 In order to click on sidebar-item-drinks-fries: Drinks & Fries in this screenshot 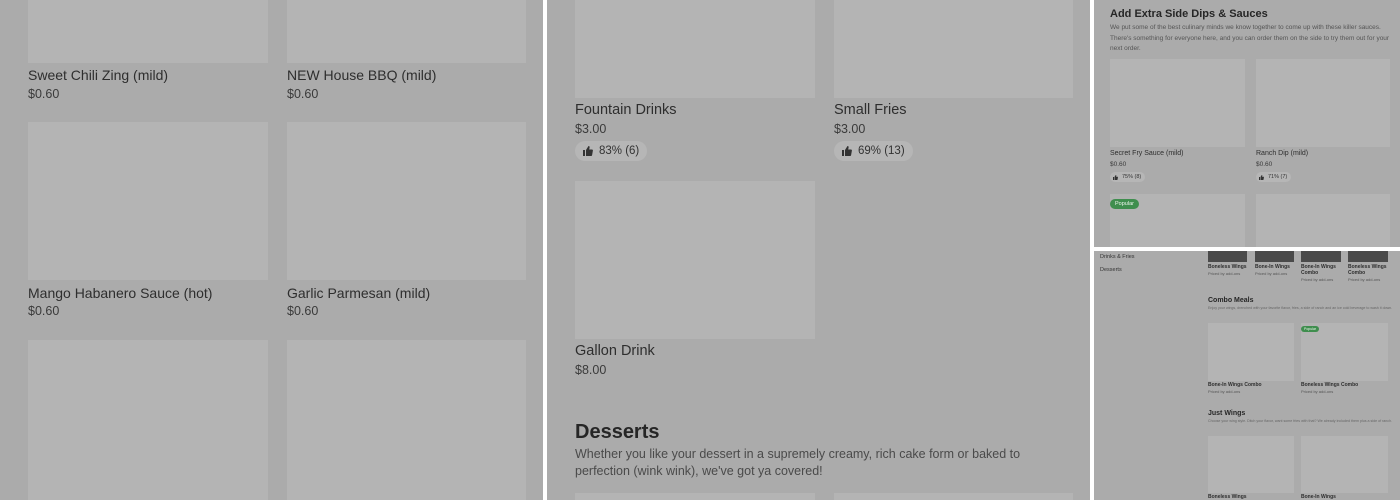, I will do `click(1117, 257)`.